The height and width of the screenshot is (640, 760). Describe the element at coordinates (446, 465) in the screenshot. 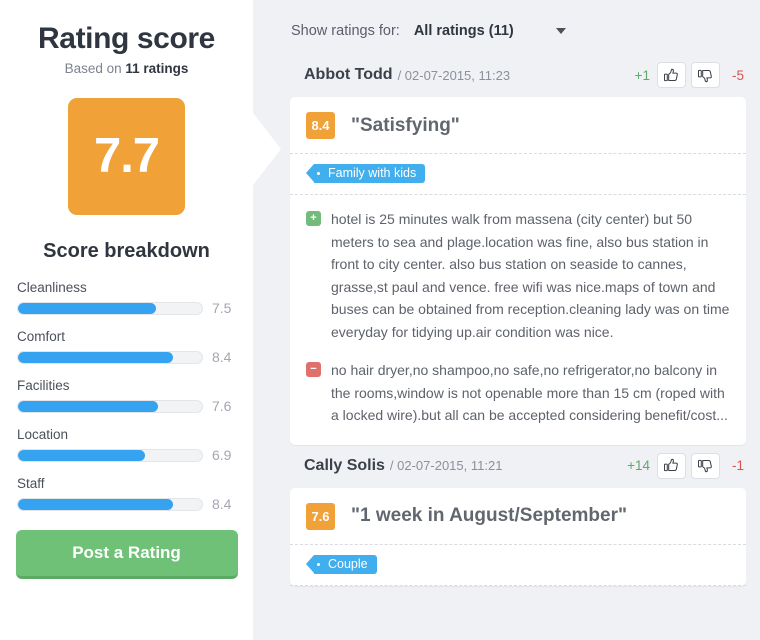

I see `review-date: / 02-07-2015, 11:21` at that location.